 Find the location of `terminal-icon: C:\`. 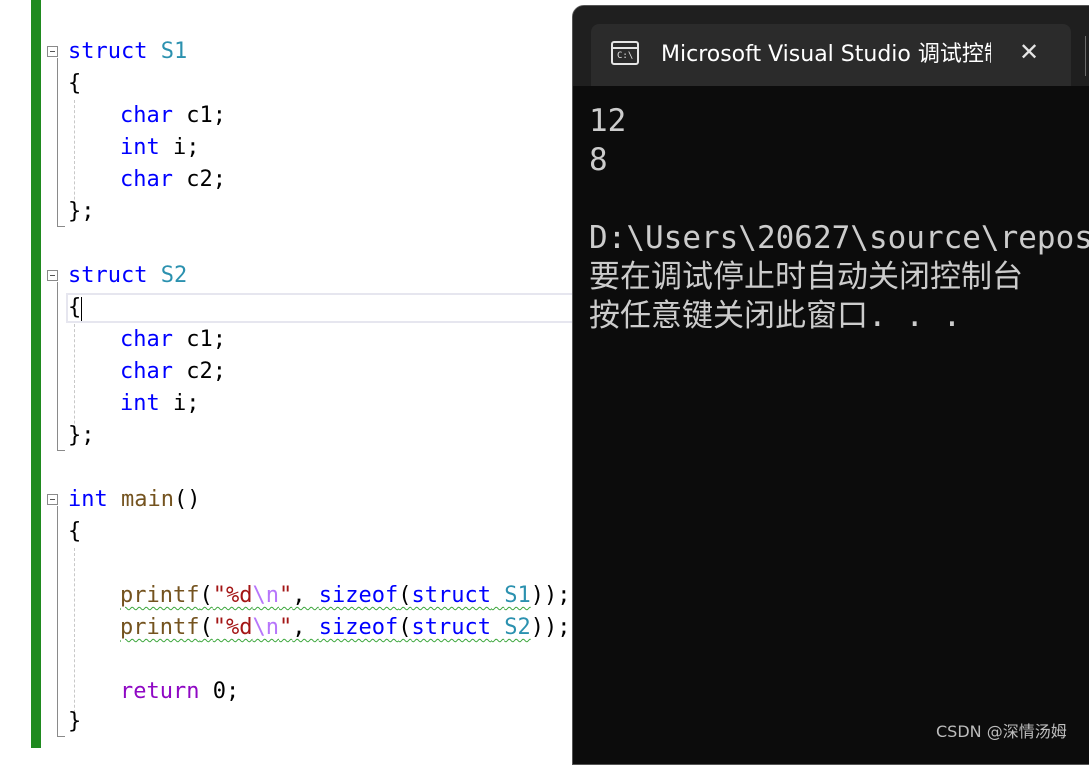

terminal-icon: C:\ is located at coordinates (625, 53).